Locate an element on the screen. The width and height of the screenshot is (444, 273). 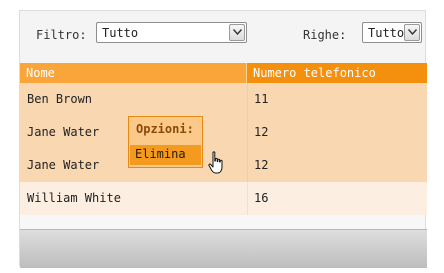
cell-name: Ben Brown is located at coordinates (60, 99).